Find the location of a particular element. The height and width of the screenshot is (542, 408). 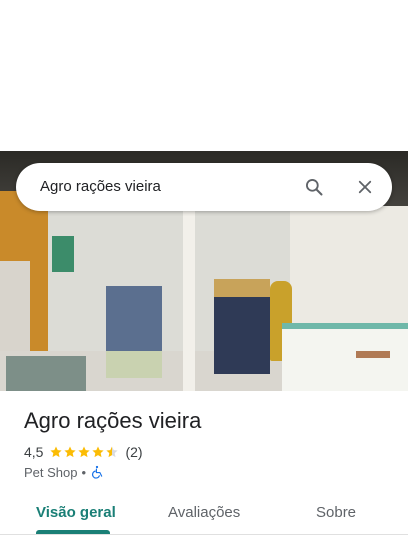

rating-row: 4,5 (2) is located at coordinates (83, 452).